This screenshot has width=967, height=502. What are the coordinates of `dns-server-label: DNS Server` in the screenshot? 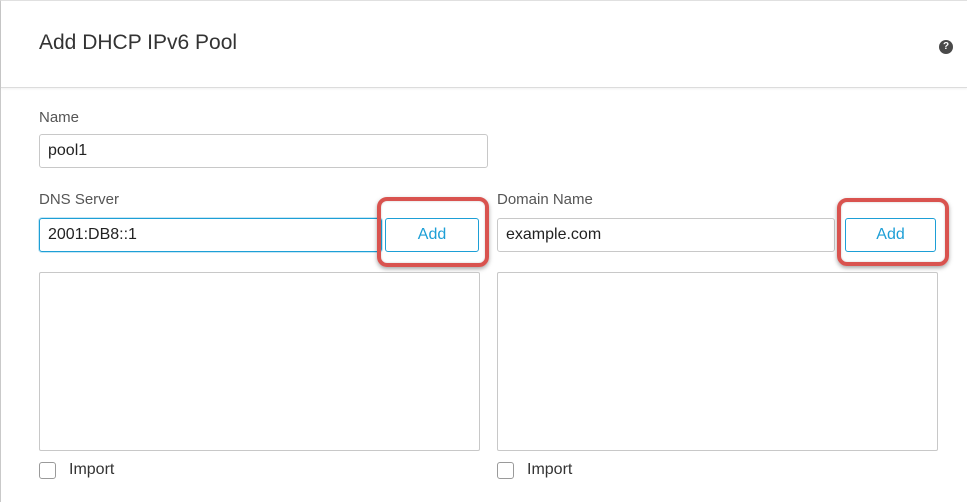 It's located at (79, 199).